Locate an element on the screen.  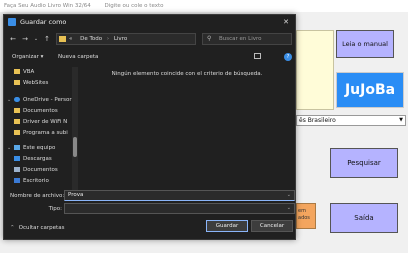
sidebar-item-documentos-2: Documentos is located at coordinates (44, 170).